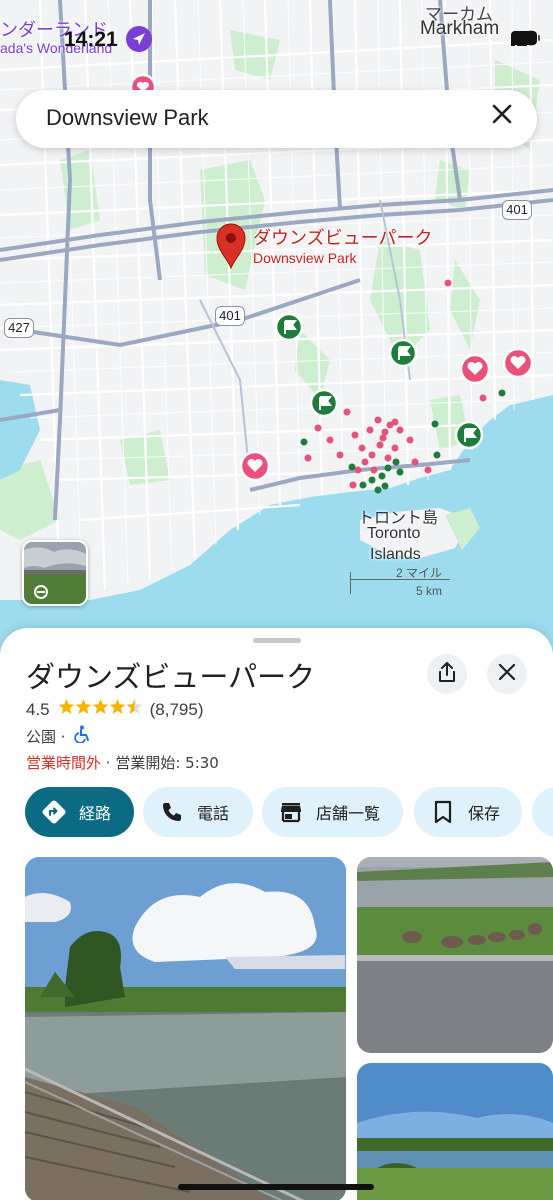  What do you see at coordinates (95, 813) in the screenshot?
I see `directions-label: 経路` at bounding box center [95, 813].